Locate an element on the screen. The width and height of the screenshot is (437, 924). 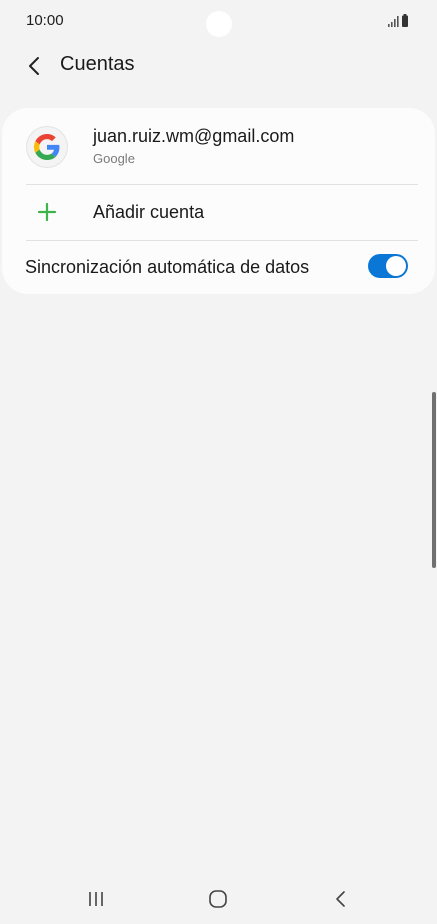
navigation-bar is located at coordinates (218, 900).